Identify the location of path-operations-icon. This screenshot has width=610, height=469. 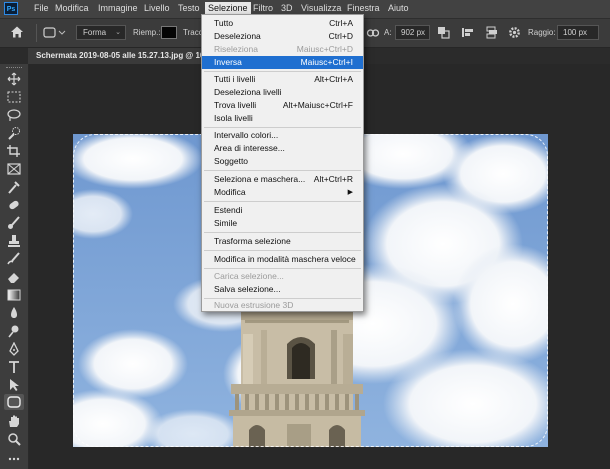
(443, 32).